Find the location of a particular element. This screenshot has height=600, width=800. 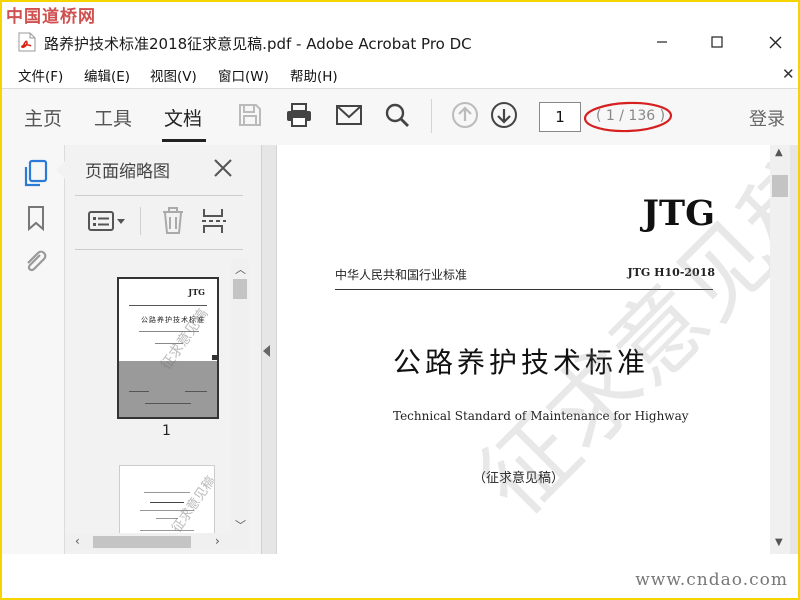

trash-icon is located at coordinates (173, 220).